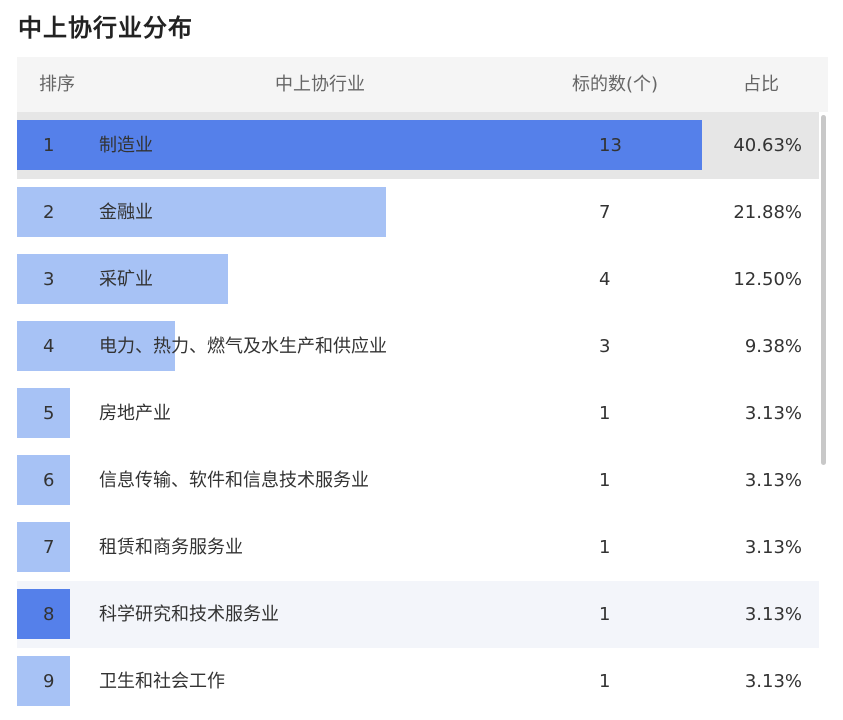 This screenshot has width=843, height=720. I want to click on table-row: 9 卫生和社会工作 1 3.13%, so click(418, 681).